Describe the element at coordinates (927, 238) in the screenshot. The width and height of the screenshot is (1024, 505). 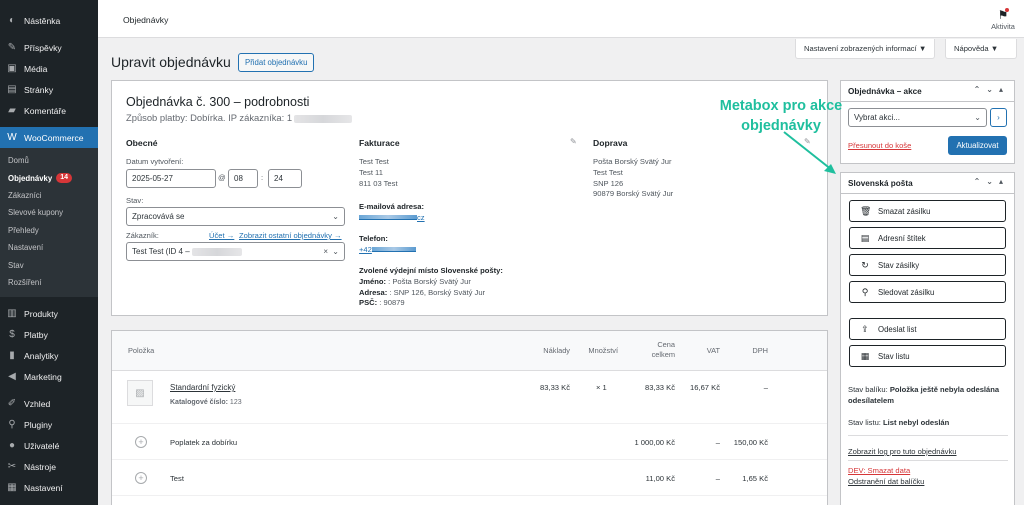
I see `address-label-button: ▤ Adresní štítek` at that location.